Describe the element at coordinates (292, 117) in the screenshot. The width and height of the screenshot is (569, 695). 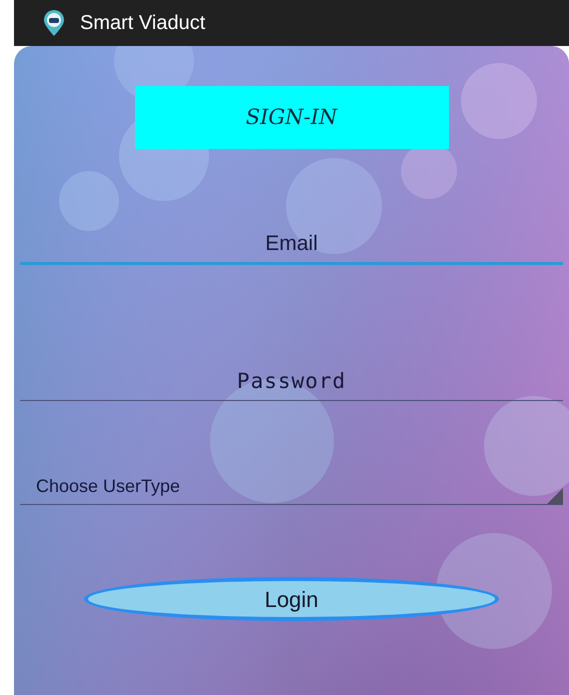
I see `heading: SIGN-IN` at that location.